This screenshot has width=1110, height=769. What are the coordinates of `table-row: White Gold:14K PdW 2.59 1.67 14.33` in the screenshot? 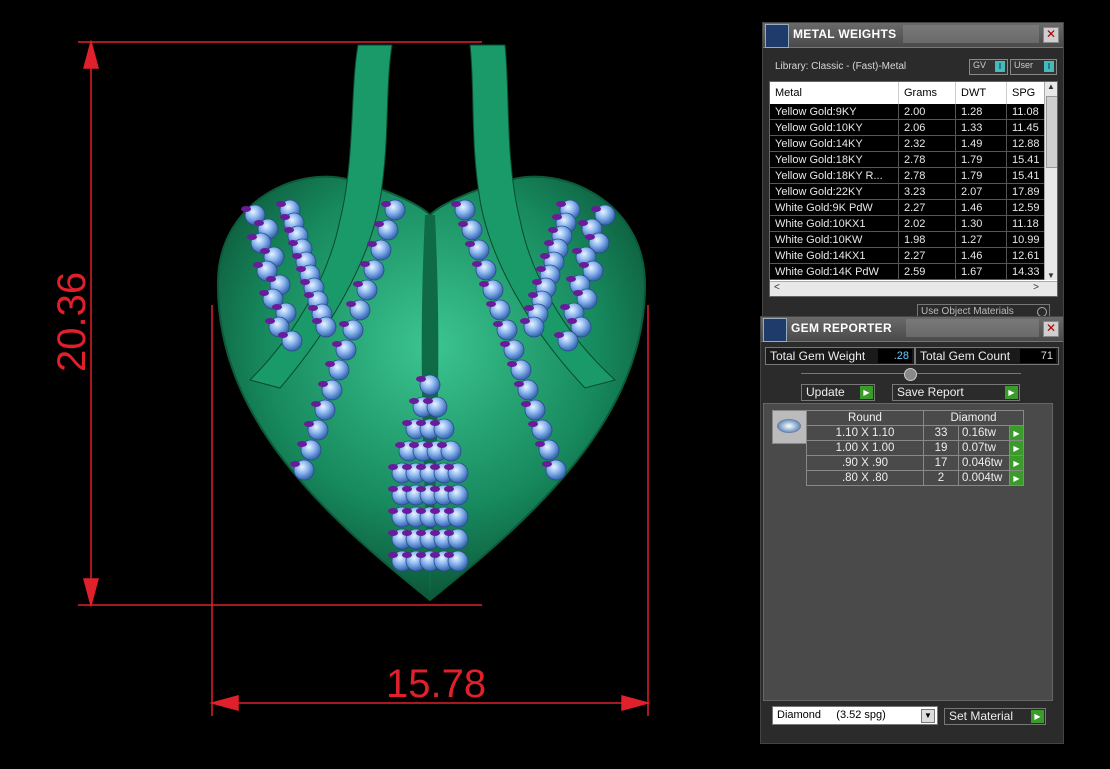 It's located at (908, 271).